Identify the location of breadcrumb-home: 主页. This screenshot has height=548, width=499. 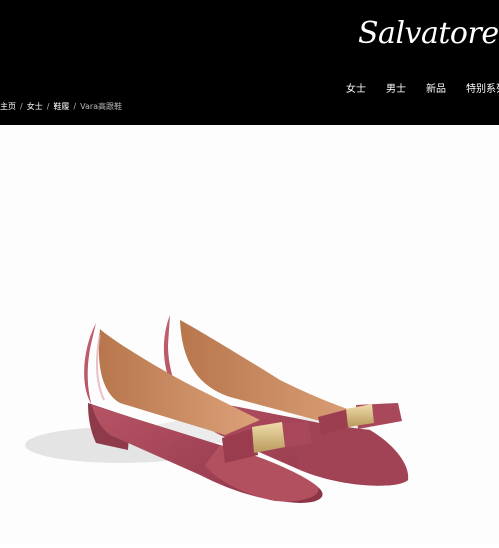
(8, 106).